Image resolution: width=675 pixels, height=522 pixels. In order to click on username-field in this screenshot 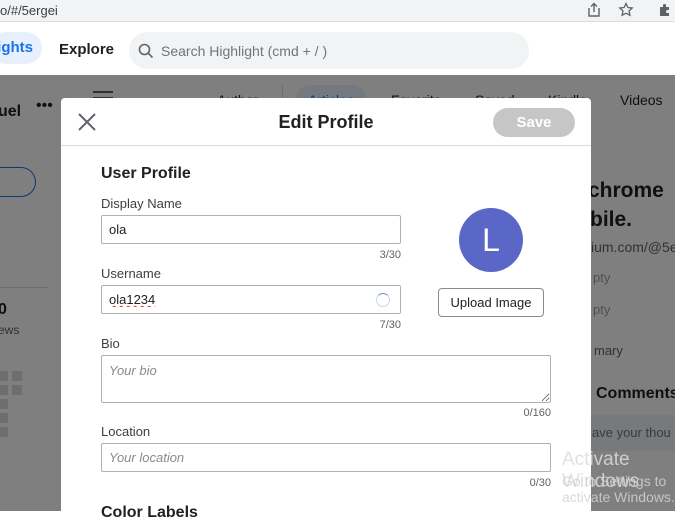, I will do `click(251, 299)`.